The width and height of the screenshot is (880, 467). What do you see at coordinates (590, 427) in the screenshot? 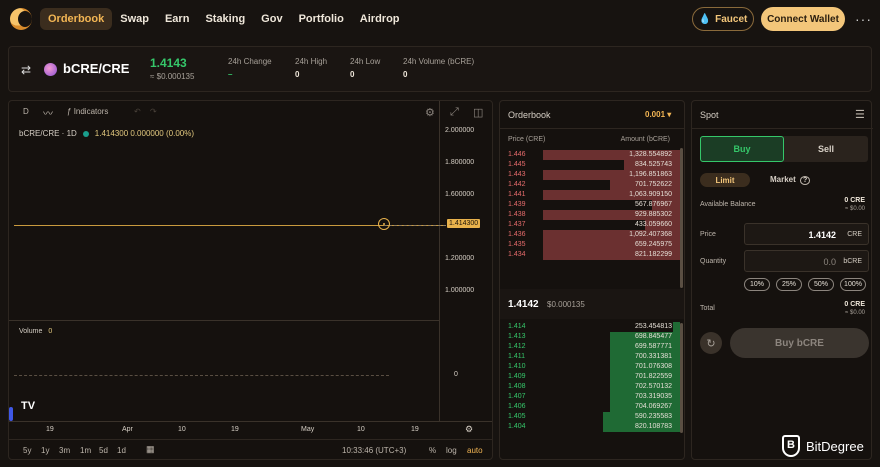
I see `bid-row: 1.404 820.108783` at bounding box center [590, 427].